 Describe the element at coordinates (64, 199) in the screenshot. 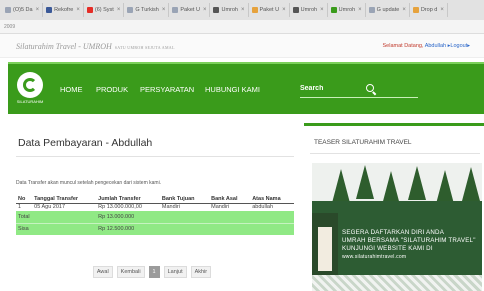

I see `column-header-tanggal: Tanggal Transfer` at that location.